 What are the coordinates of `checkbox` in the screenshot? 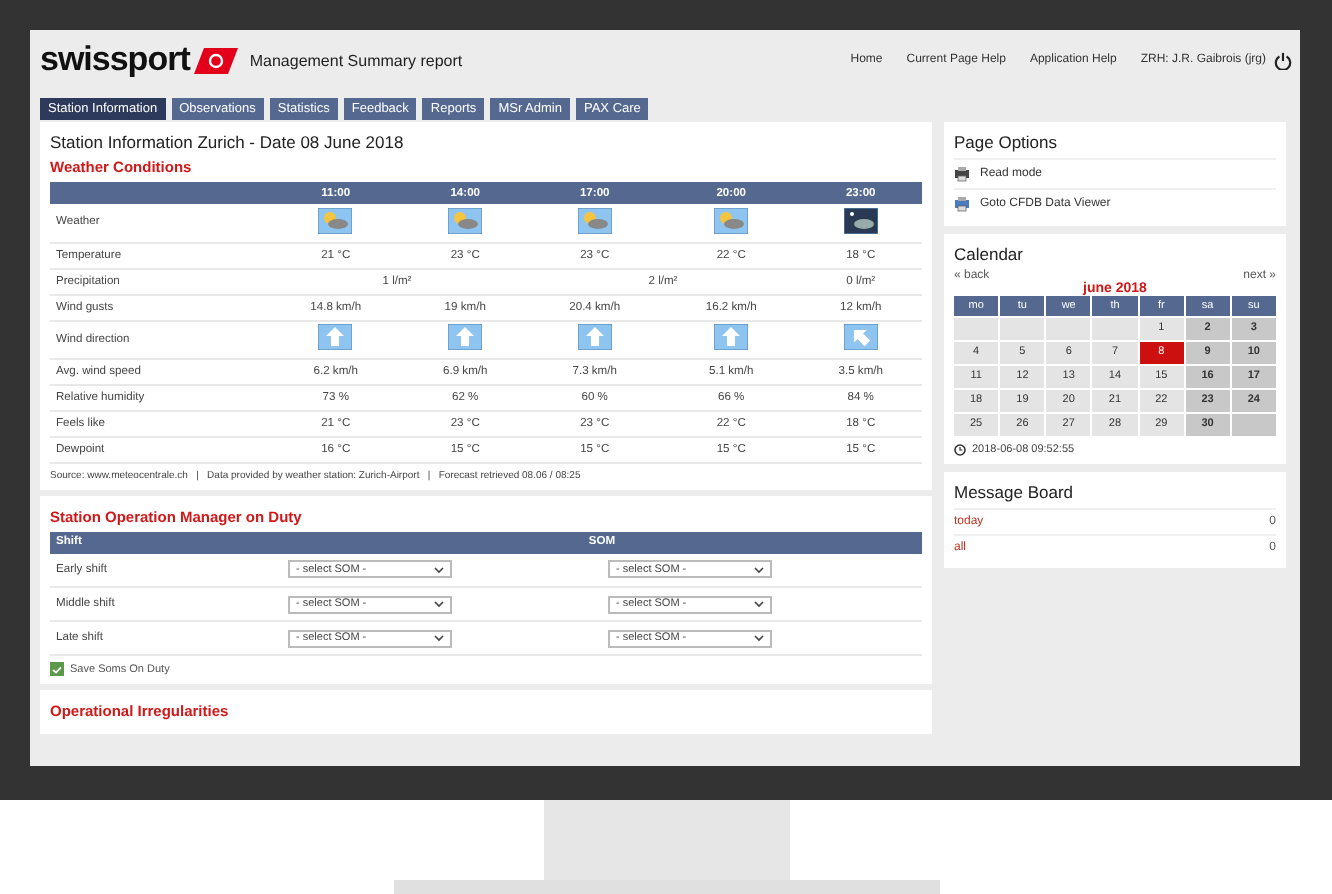 It's located at (57, 669).